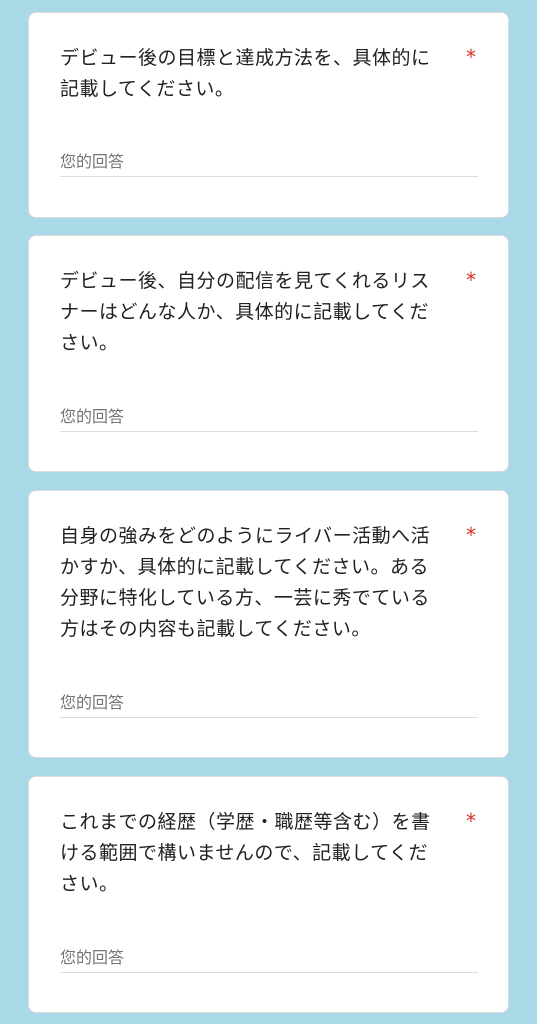 This screenshot has width=537, height=1024. Describe the element at coordinates (245, 73) in the screenshot. I see `question-title: デビュー後の目標と達成方法を、具体的に記載してください。` at that location.